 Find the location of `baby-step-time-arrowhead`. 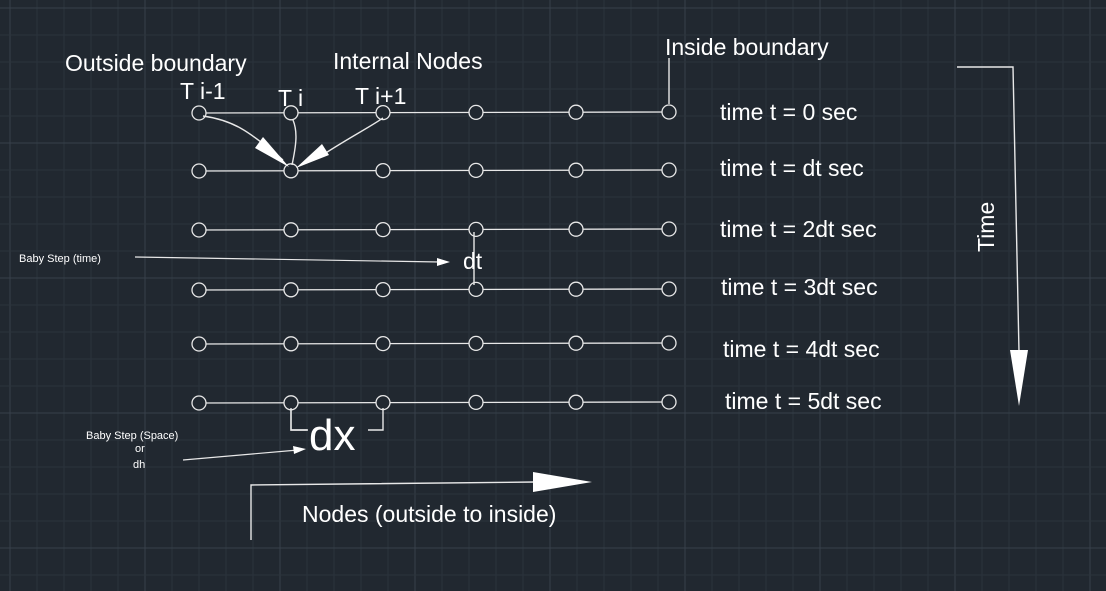

baby-step-time-arrowhead is located at coordinates (443, 262).